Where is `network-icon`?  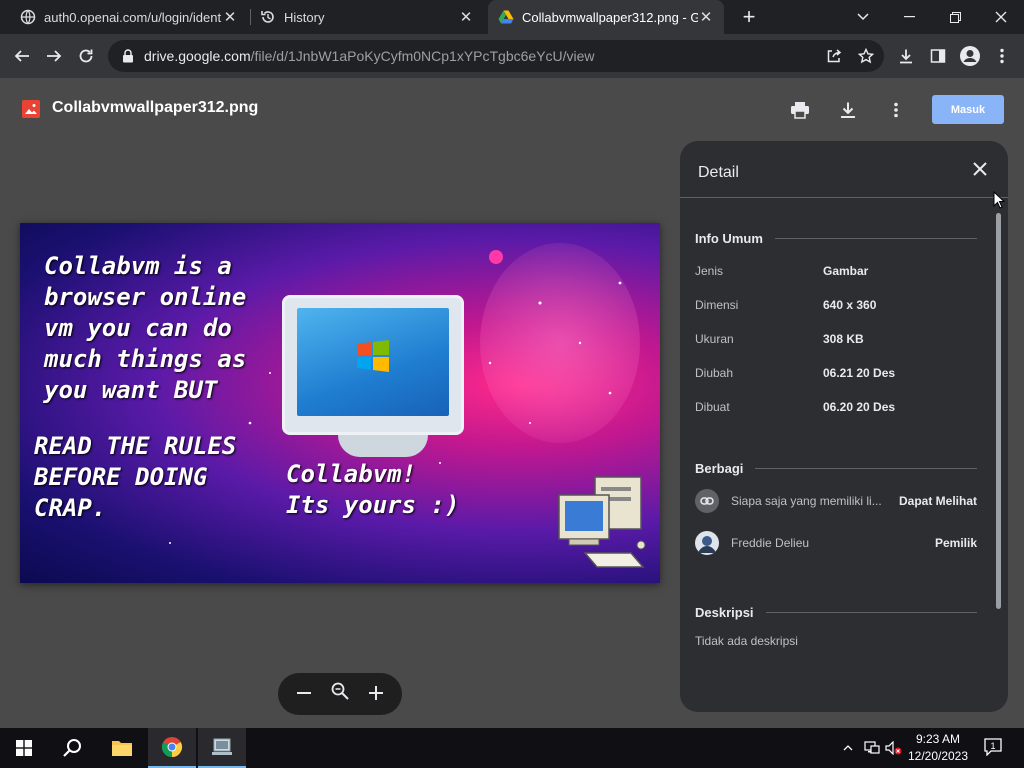
network-icon is located at coordinates (872, 747).